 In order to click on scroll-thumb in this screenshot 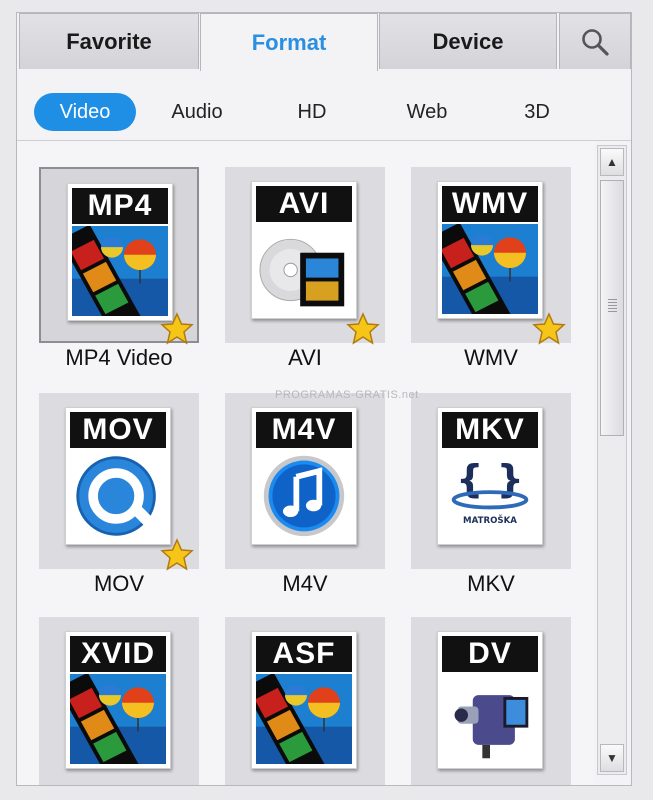, I will do `click(612, 308)`.